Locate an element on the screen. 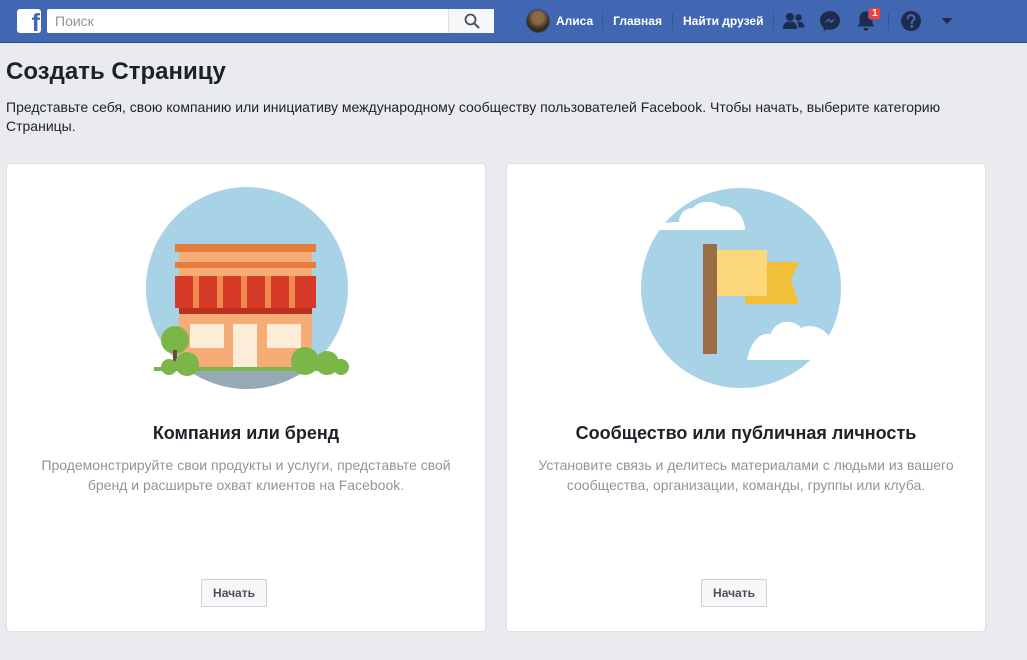  top-nav: Алиса Главная Найти друзей 1 is located at coordinates (744, 21).